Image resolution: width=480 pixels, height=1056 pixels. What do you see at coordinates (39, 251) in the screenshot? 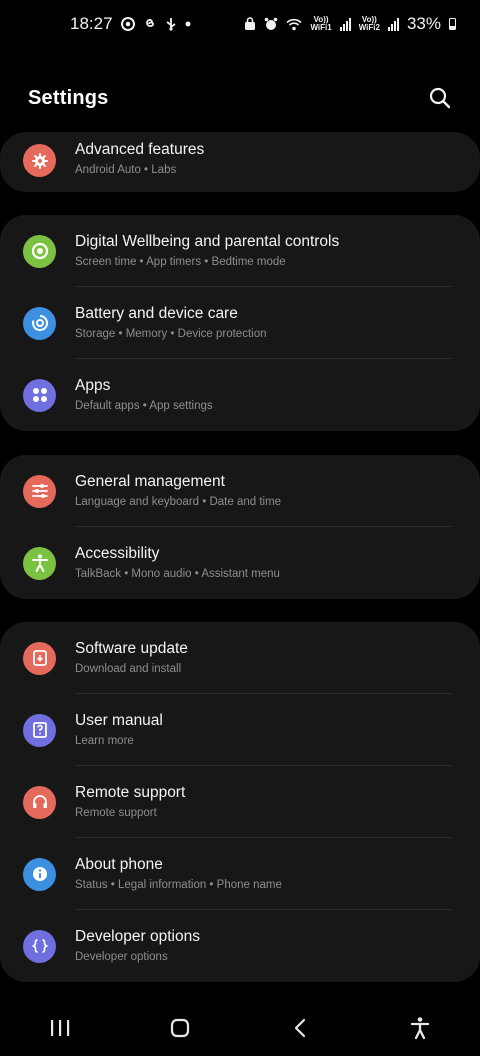
I see `wellbeing-icon` at bounding box center [39, 251].